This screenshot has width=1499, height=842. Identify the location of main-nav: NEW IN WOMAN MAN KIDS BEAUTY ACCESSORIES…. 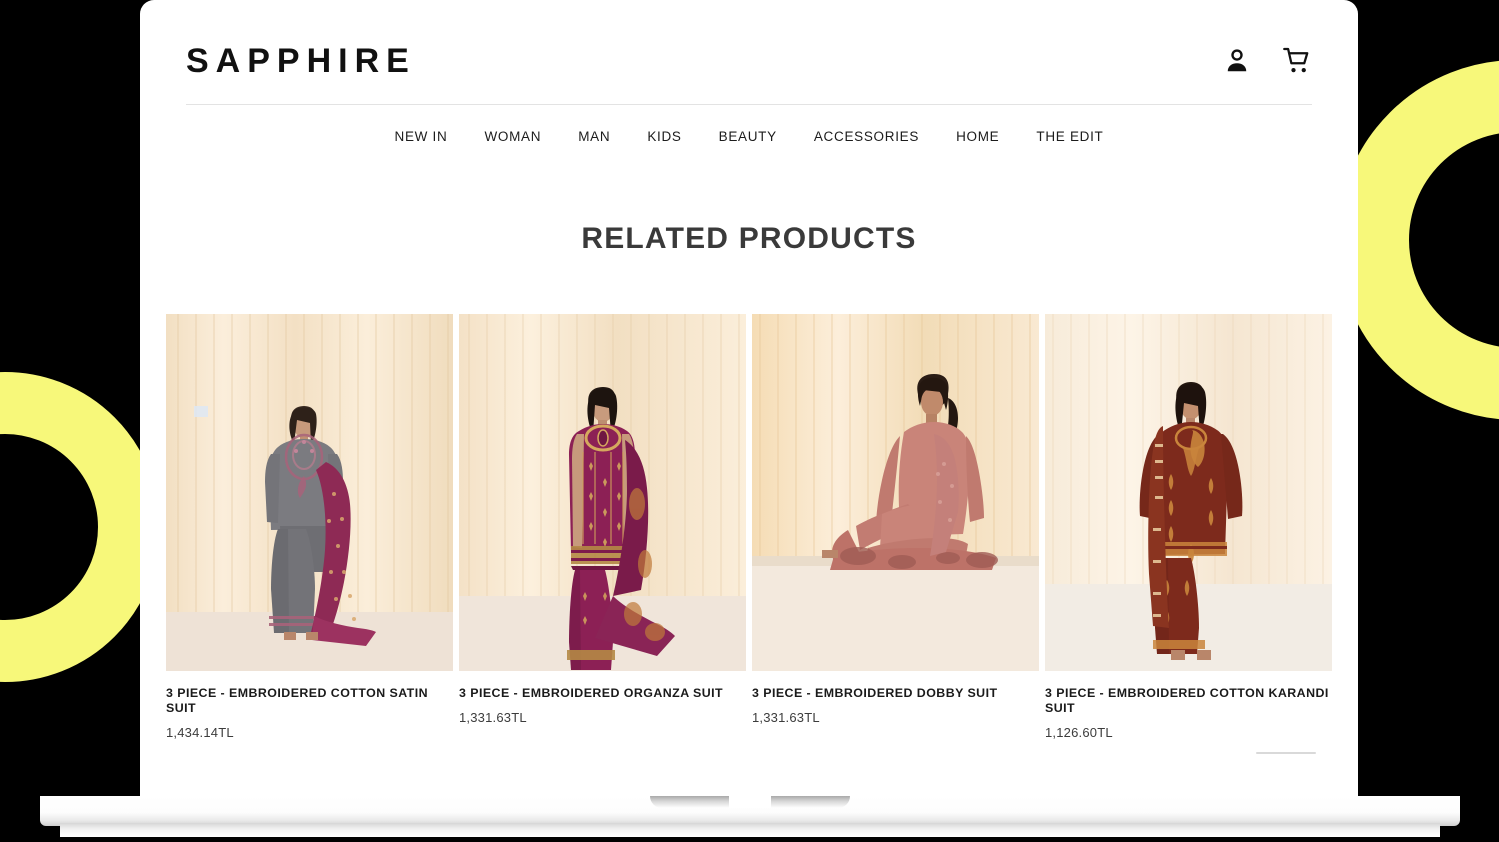
(749, 124).